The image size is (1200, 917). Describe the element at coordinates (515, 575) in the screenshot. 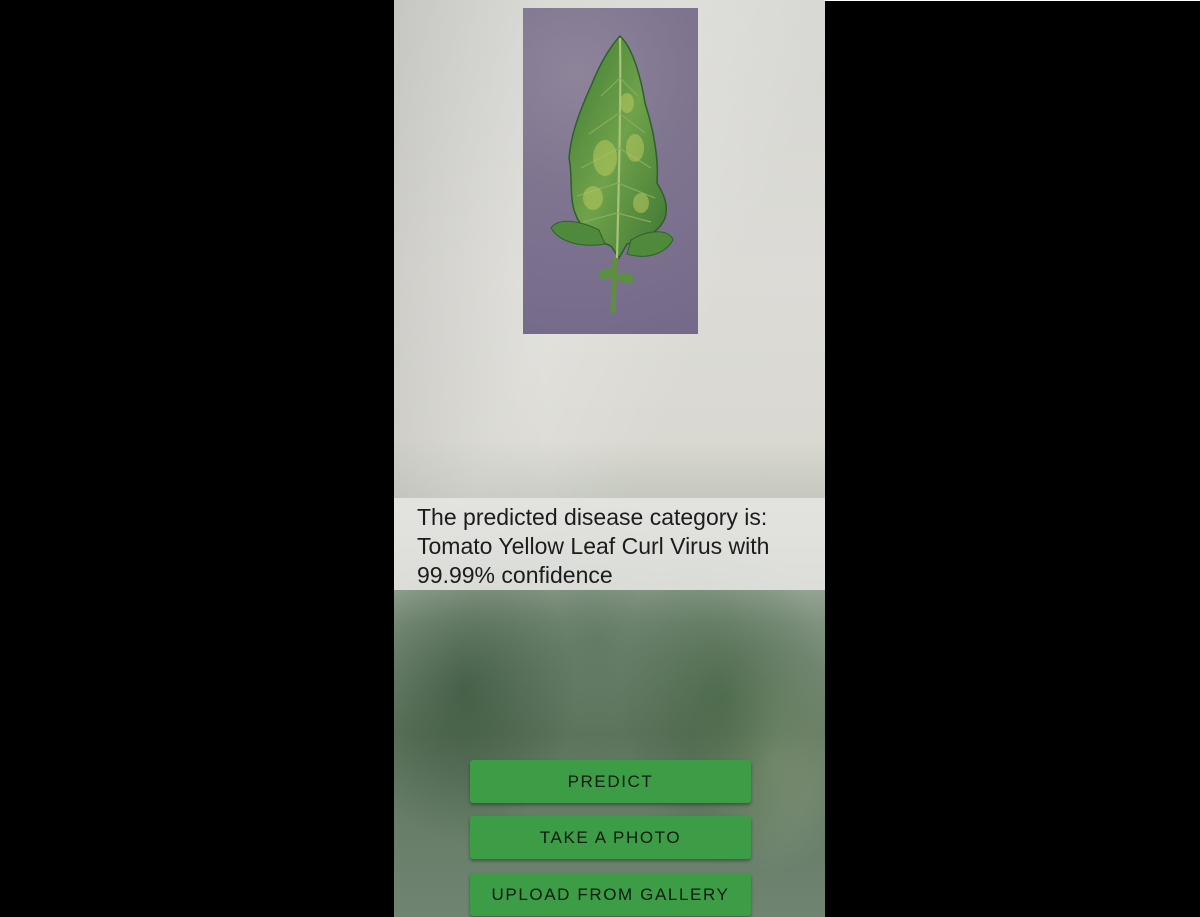

I see `result-line-3: 99.99% confidence` at that location.